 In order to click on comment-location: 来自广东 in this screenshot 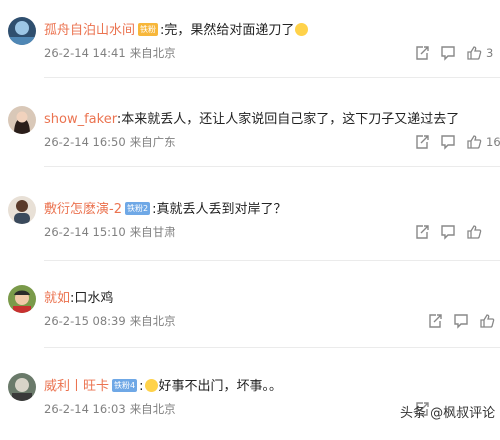, I will do `click(152, 142)`.